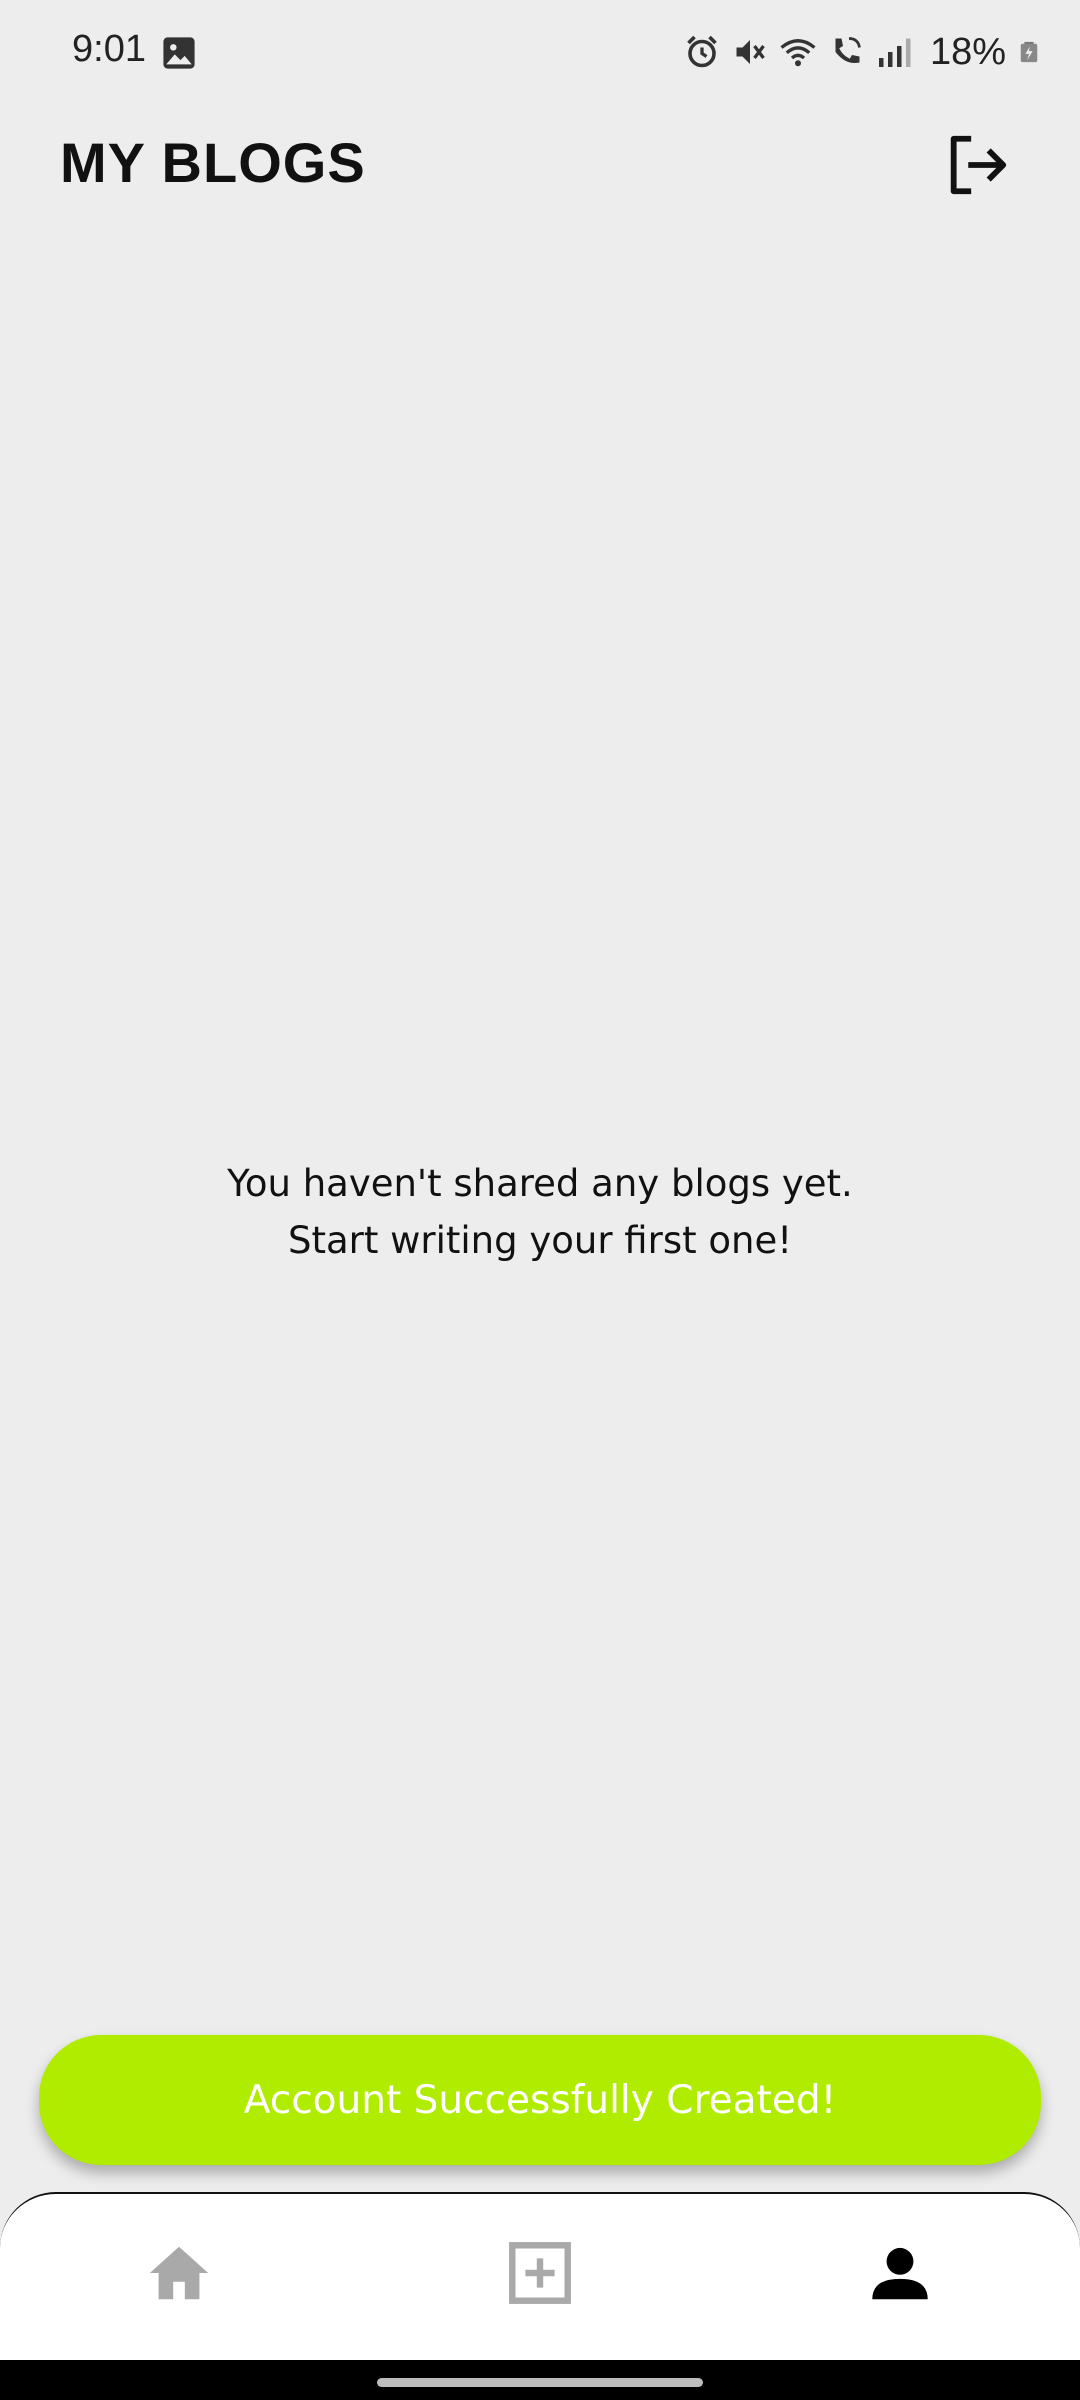  Describe the element at coordinates (540, 165) in the screenshot. I see `app-header: MY BLOGS` at that location.